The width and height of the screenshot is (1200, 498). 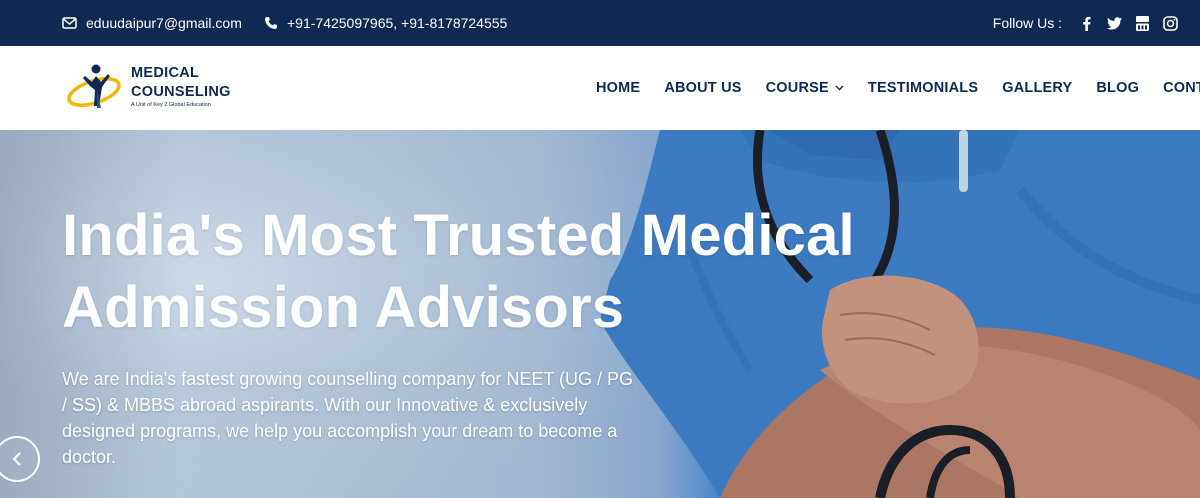 What do you see at coordinates (271, 23) in the screenshot?
I see `phone-icon` at bounding box center [271, 23].